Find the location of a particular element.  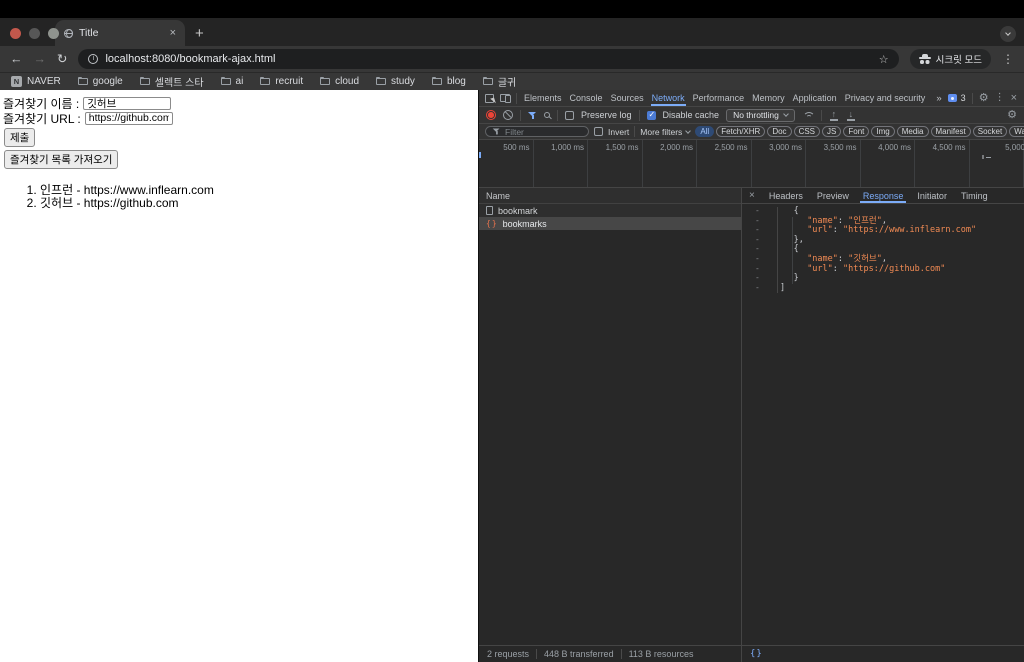

bookmark-item: 셀렉트 스타 is located at coordinates (171, 81).